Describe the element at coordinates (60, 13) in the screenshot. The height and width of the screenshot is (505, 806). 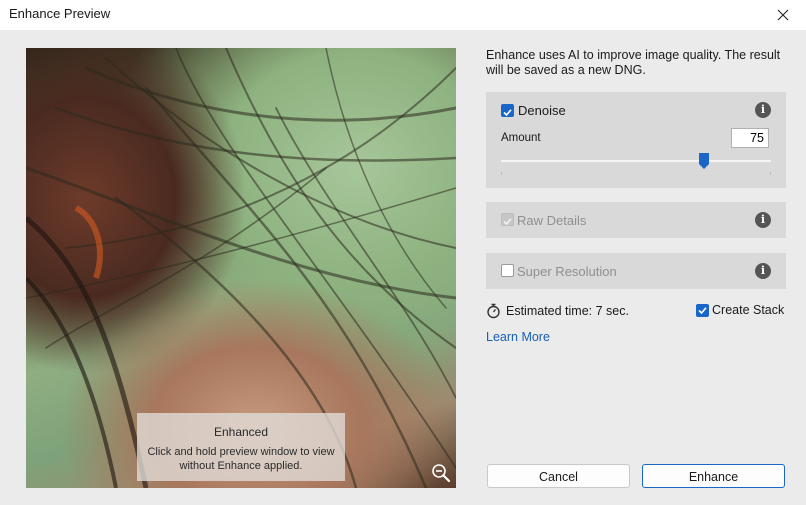
I see `window-title: Enhance Preview` at that location.